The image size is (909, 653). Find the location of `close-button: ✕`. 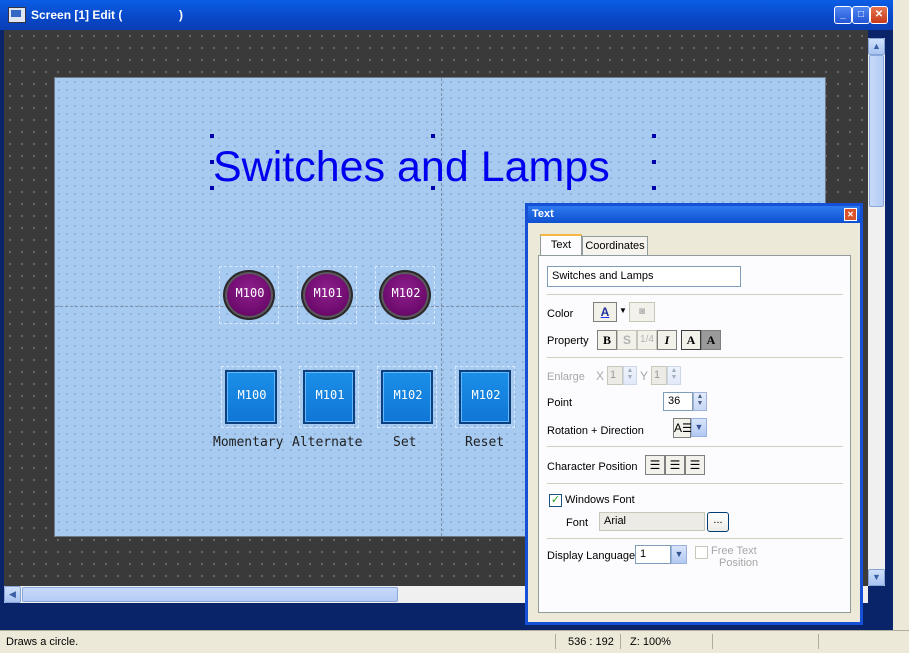

close-button: ✕ is located at coordinates (879, 15).